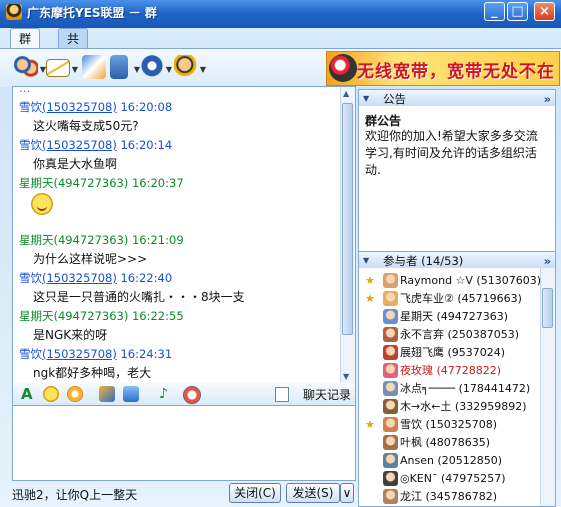 This screenshot has width=561, height=507. I want to click on members-header: ▼ 参与者 (14/53) », so click(457, 260).